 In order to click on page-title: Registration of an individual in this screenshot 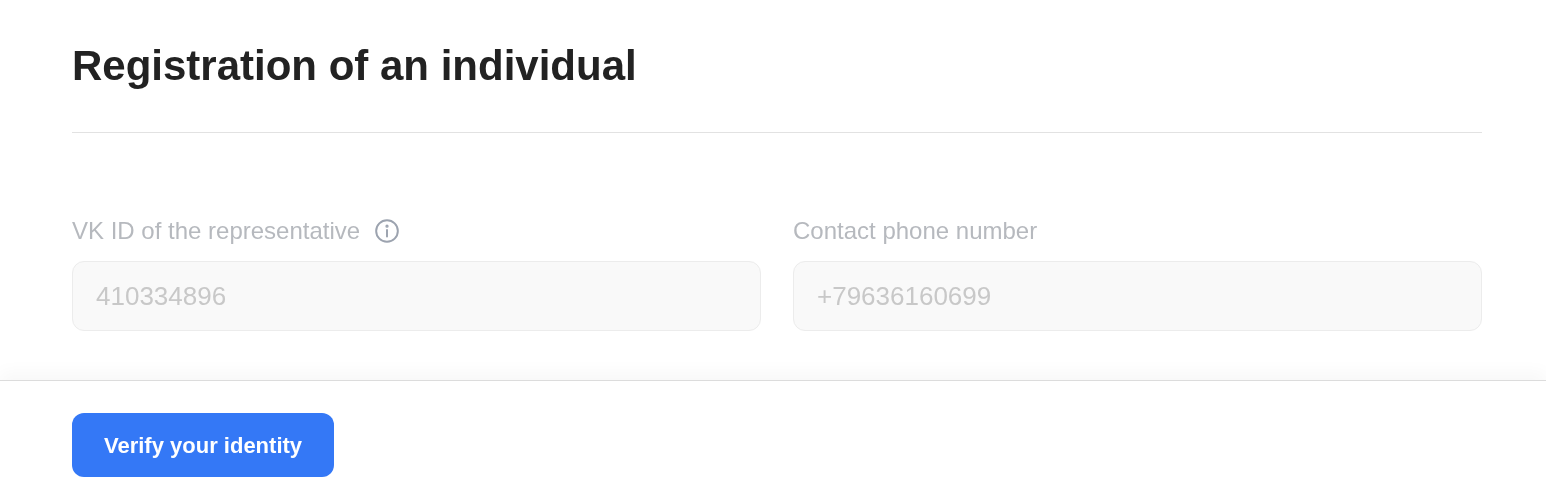, I will do `click(354, 66)`.